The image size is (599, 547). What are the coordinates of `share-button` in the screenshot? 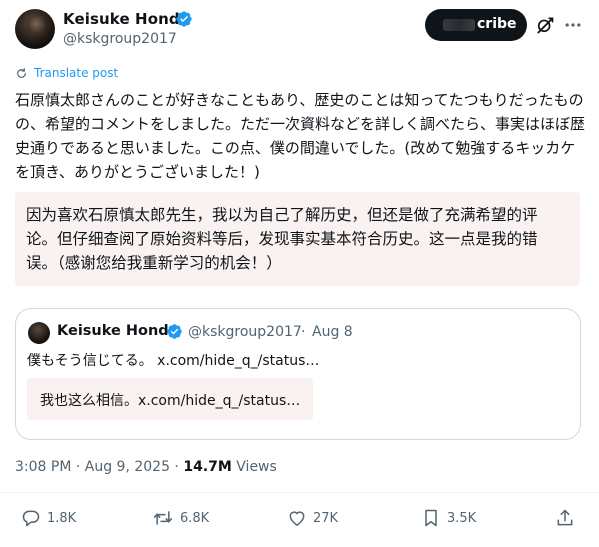 It's located at (568, 518).